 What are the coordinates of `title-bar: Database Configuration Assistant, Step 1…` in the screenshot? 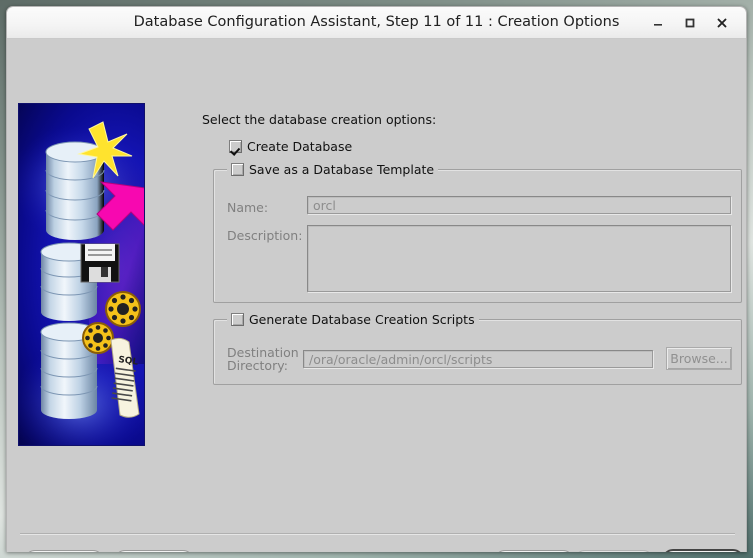 It's located at (376, 23).